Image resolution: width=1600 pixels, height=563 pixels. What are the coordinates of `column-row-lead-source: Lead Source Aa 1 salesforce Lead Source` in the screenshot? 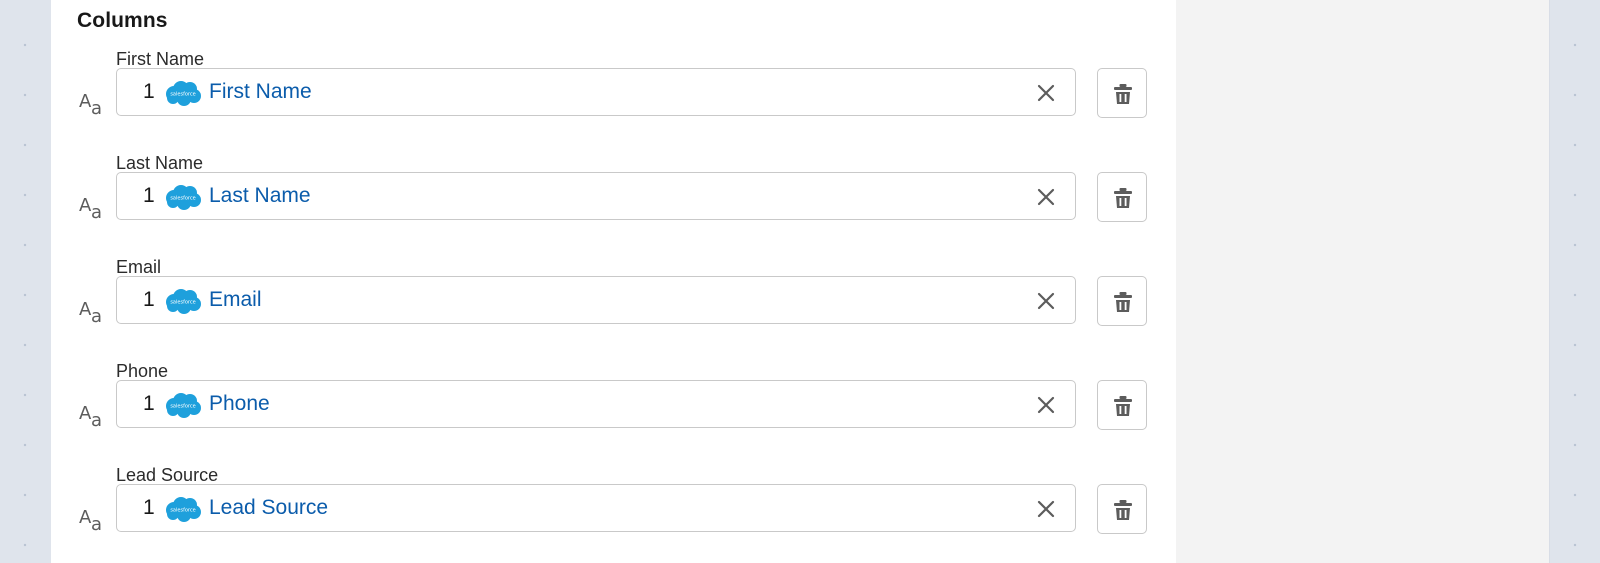 It's located at (613, 514).